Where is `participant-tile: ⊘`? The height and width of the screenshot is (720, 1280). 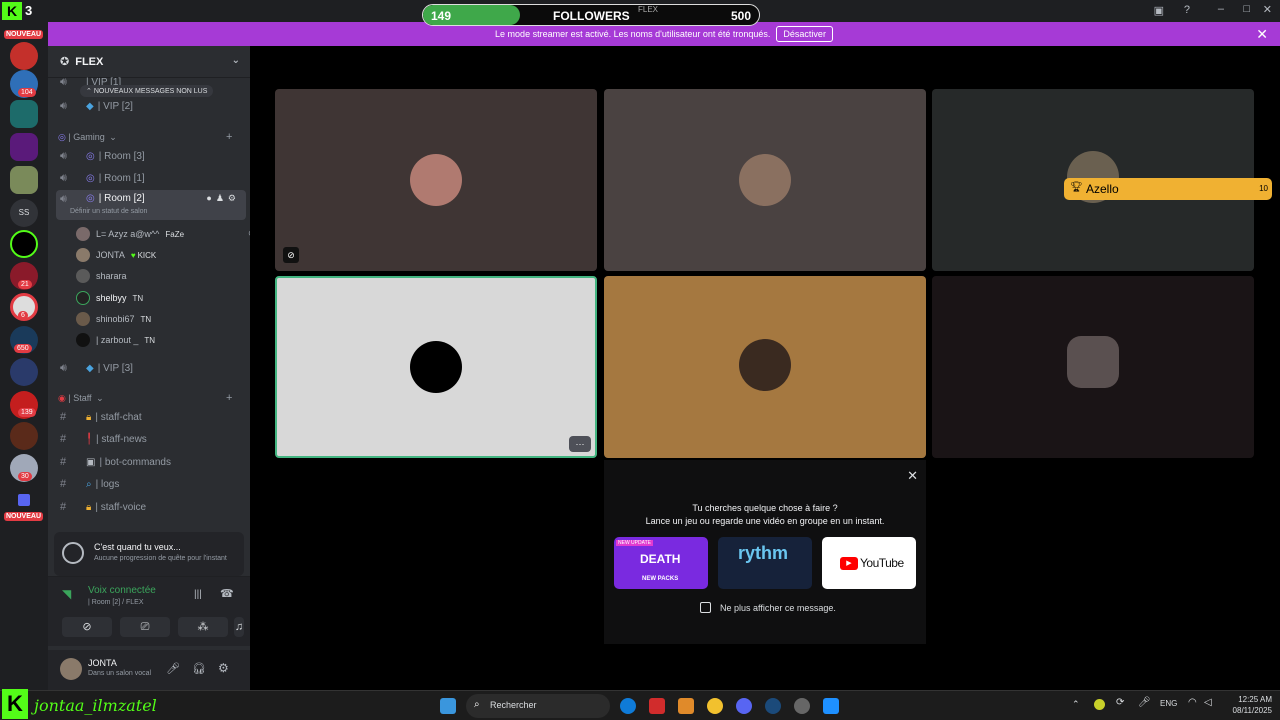 participant-tile: ⊘ is located at coordinates (436, 180).